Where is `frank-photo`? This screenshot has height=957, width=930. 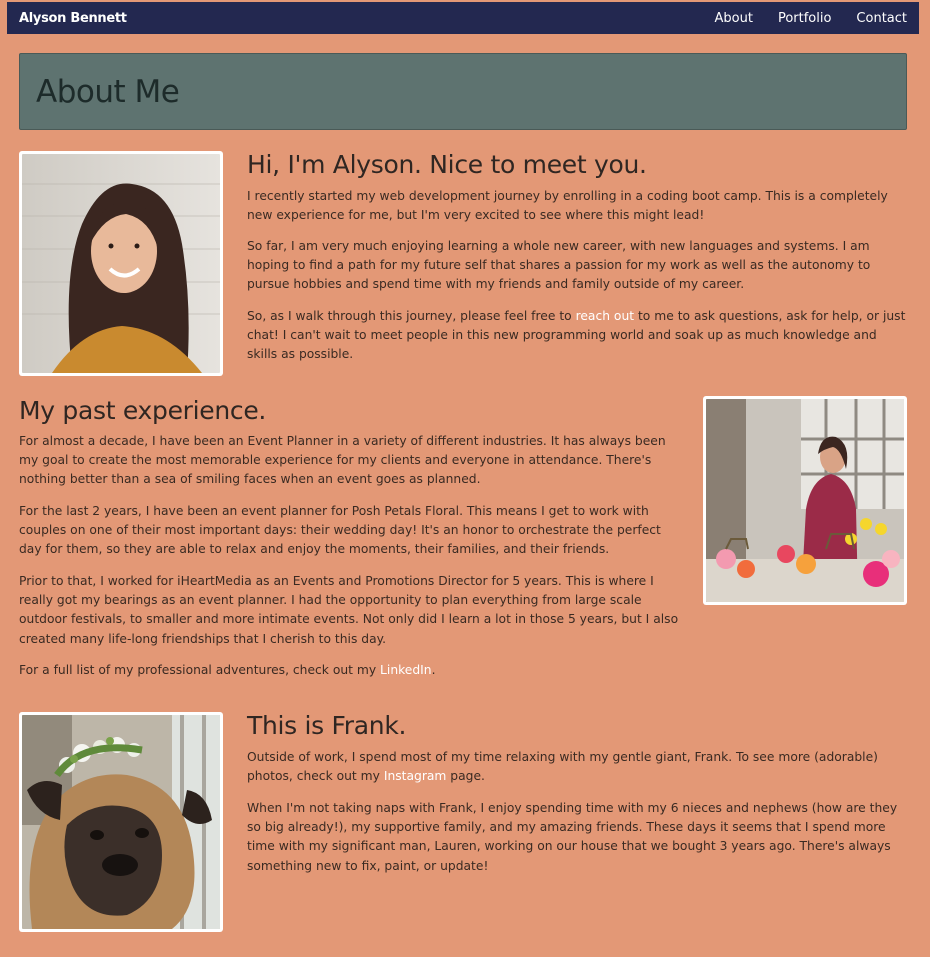 frank-photo is located at coordinates (121, 822).